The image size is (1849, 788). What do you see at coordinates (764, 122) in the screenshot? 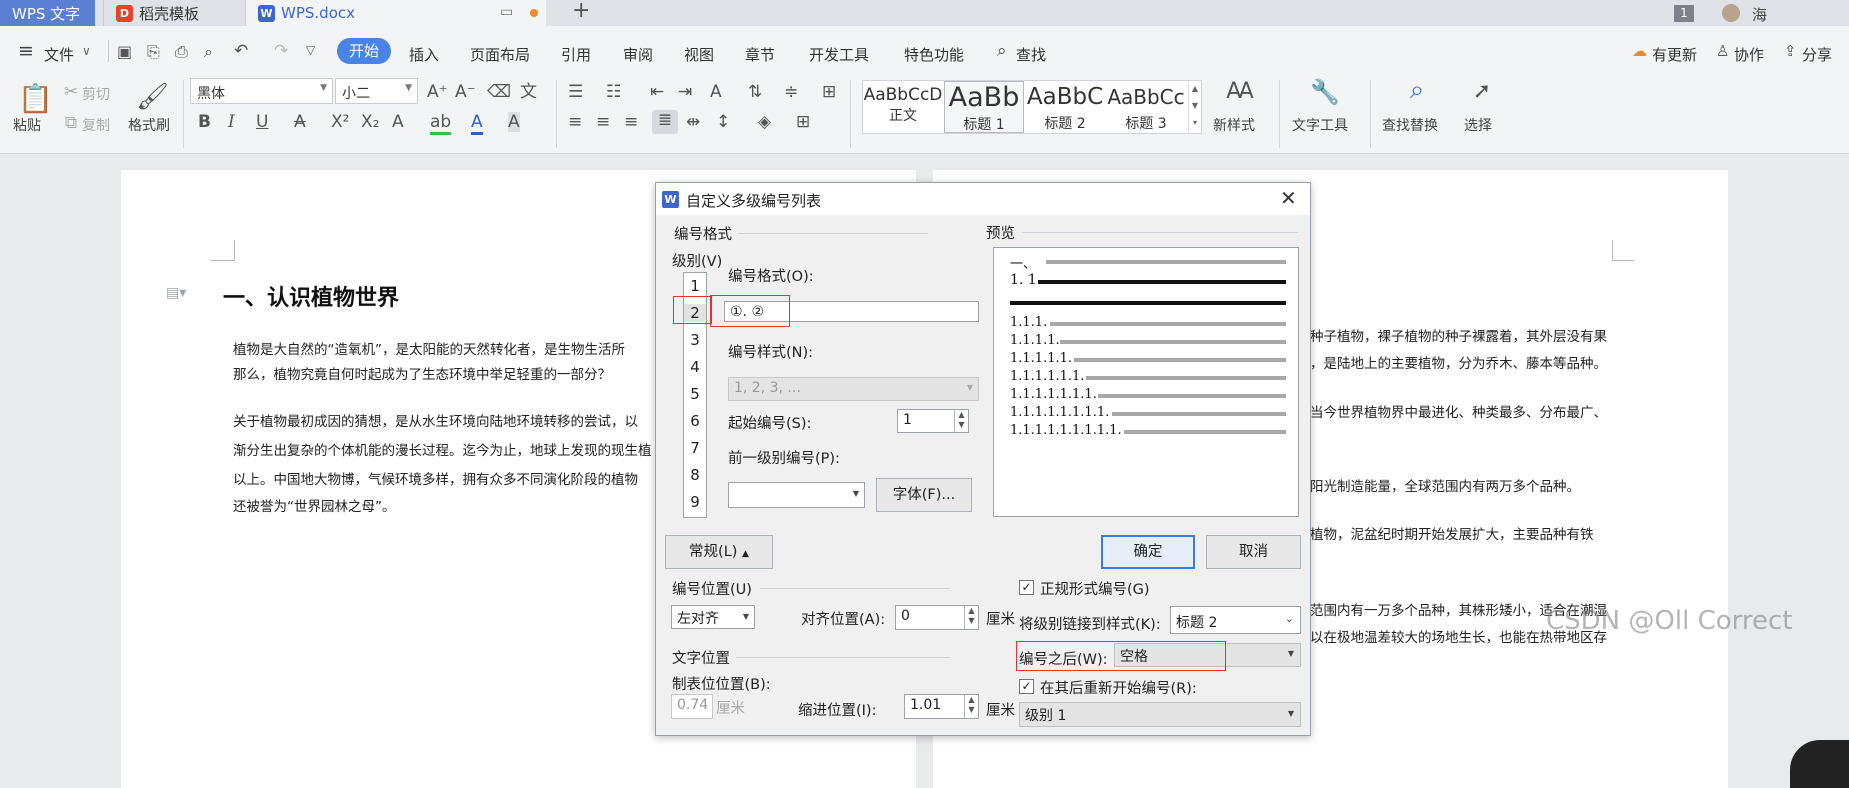
I see `shading-icon: ◈` at bounding box center [764, 122].